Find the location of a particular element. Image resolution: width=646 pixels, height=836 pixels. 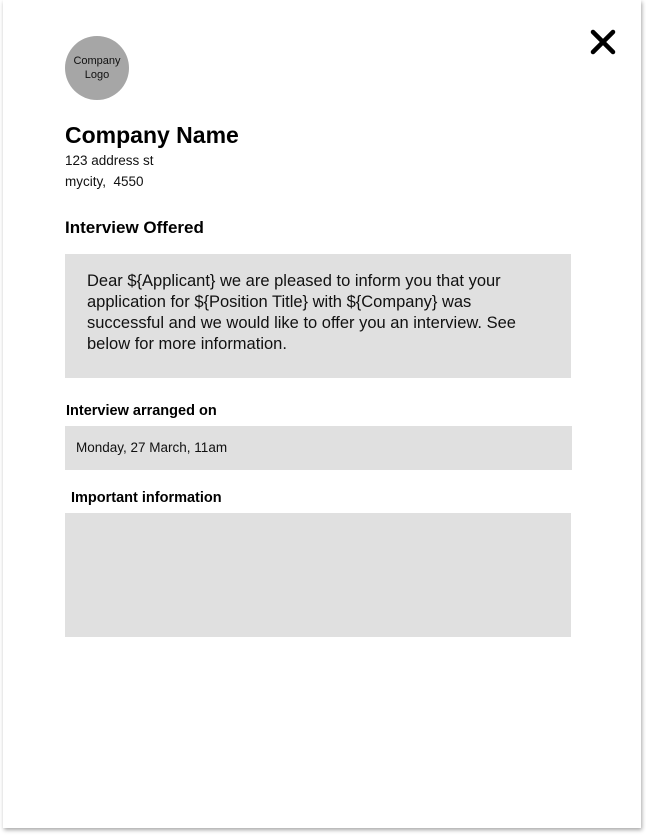

important-information-label: Important information is located at coordinates (146, 498).